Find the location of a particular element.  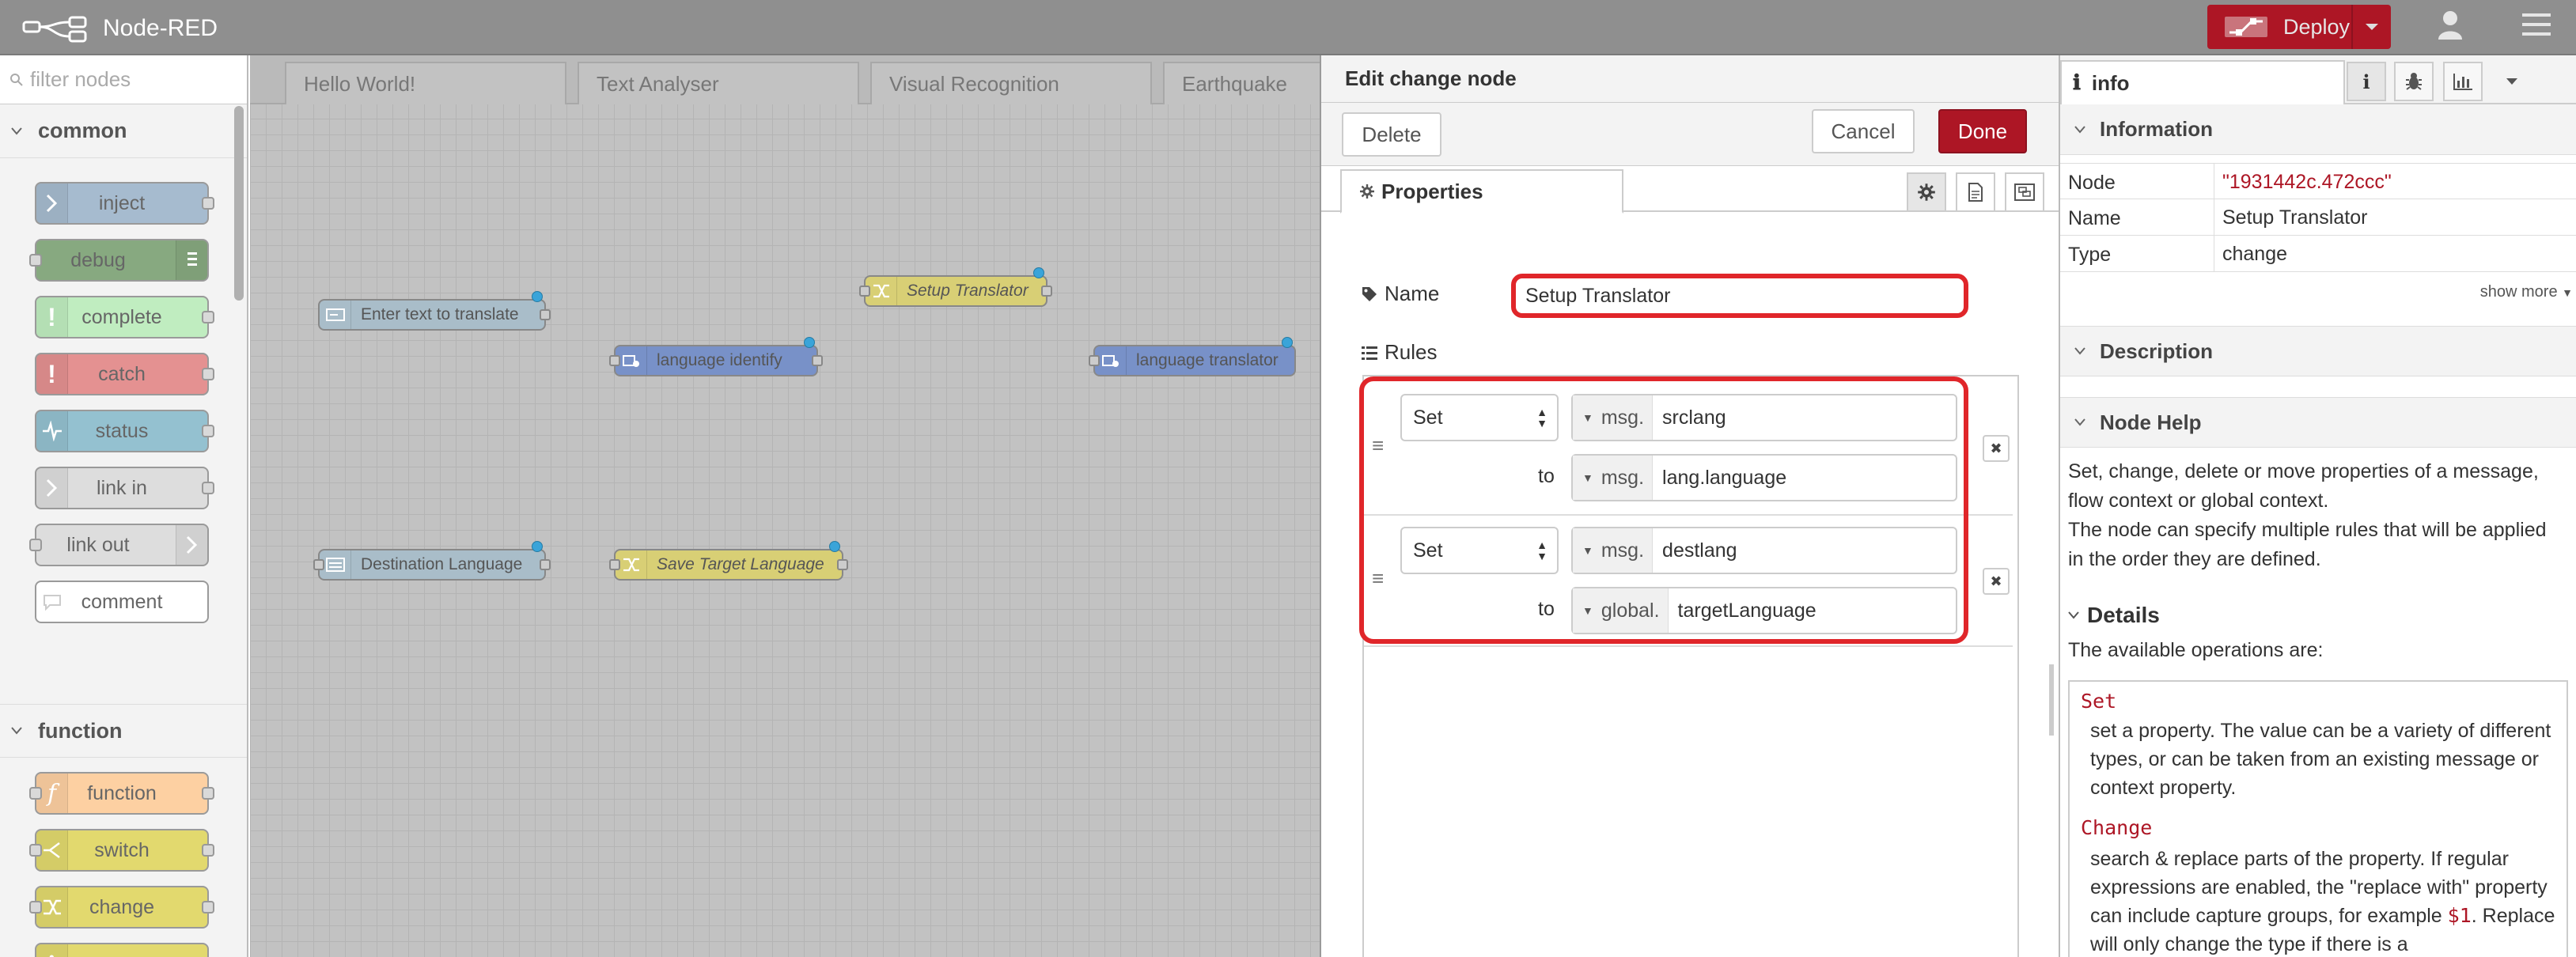

section-information: Information is located at coordinates (2318, 129).